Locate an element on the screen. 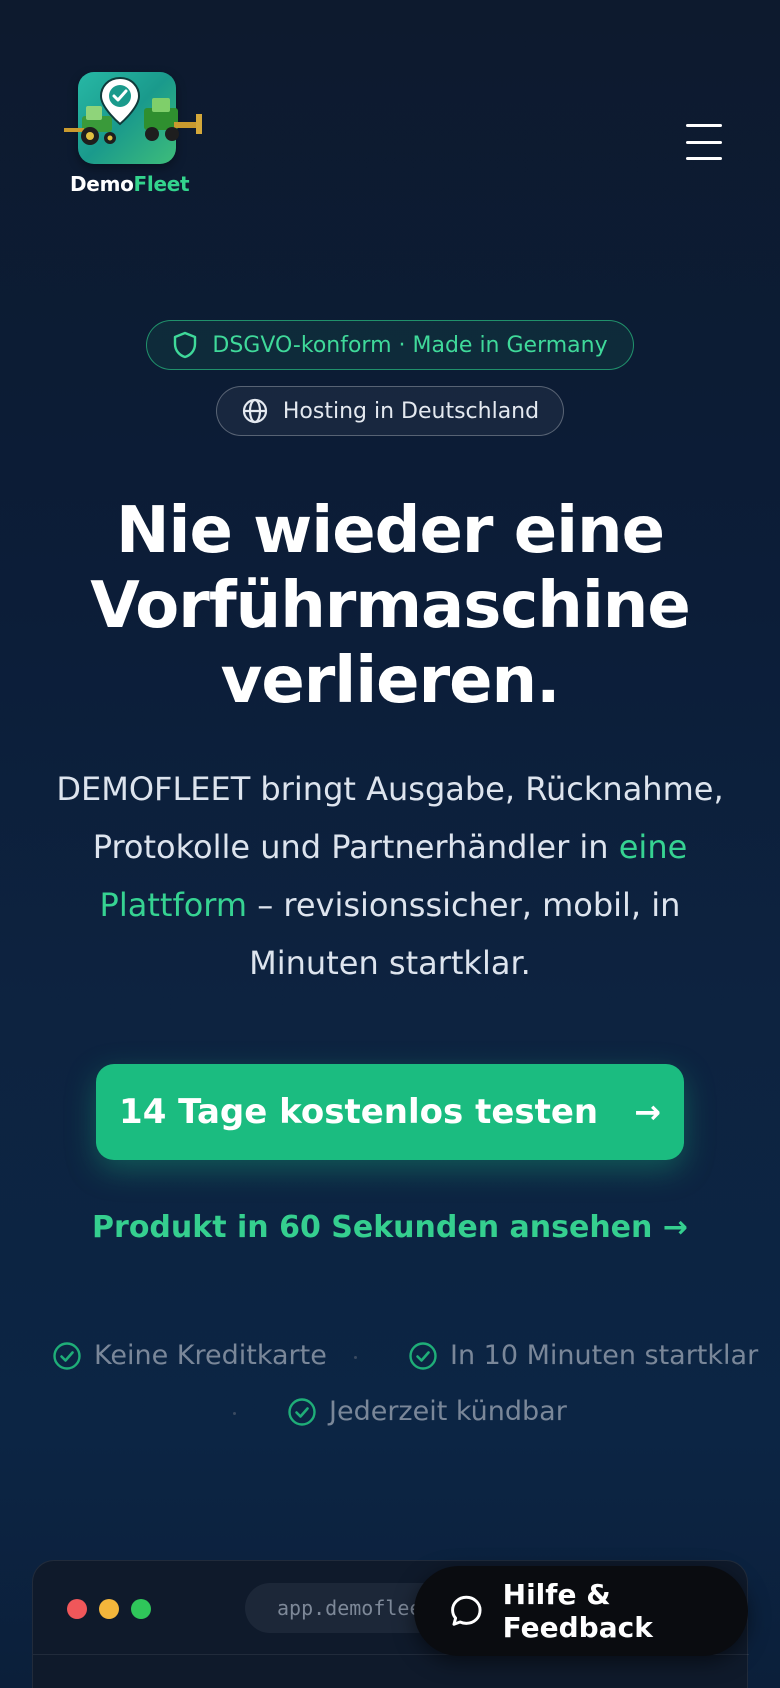 This screenshot has height=1688, width=780. demofleet-logo: DemoFleet is located at coordinates (131, 135).